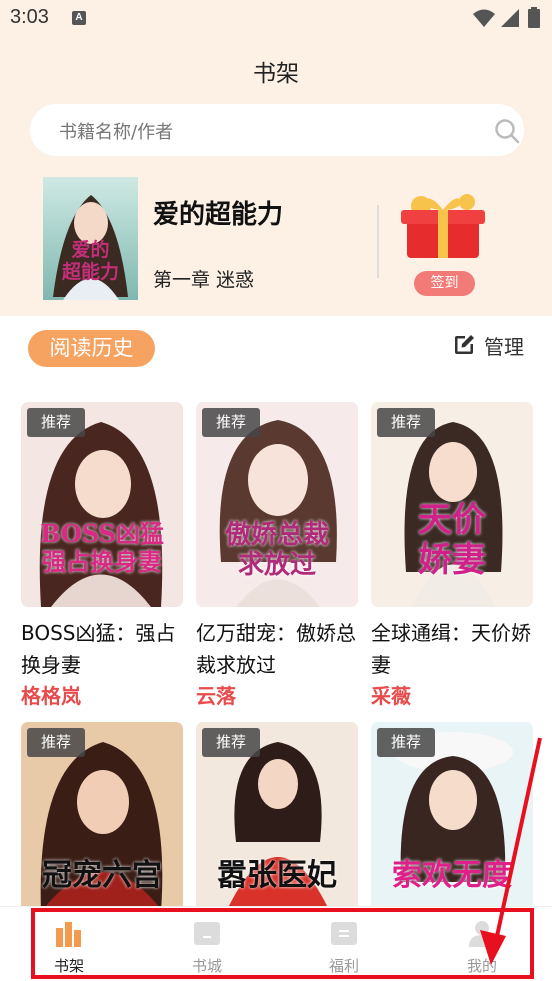 The width and height of the screenshot is (552, 981). What do you see at coordinates (484, 18) in the screenshot?
I see `wifi-icon` at bounding box center [484, 18].